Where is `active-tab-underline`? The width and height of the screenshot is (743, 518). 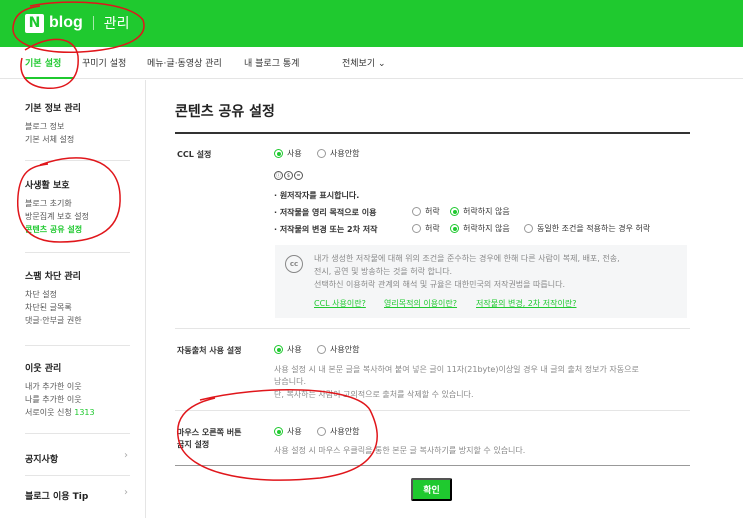
active-tab-underline is located at coordinates (49, 78).